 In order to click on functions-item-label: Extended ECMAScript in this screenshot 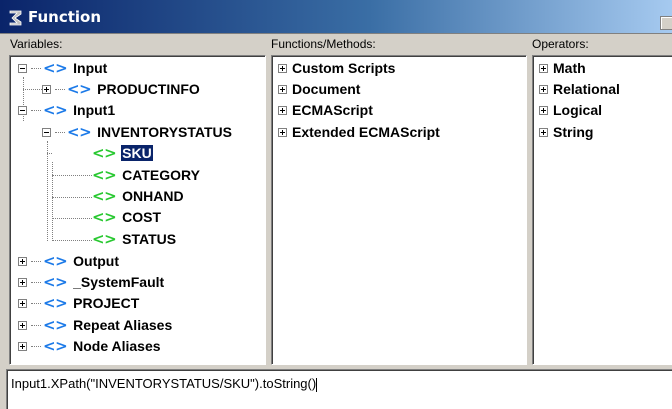, I will do `click(366, 132)`.